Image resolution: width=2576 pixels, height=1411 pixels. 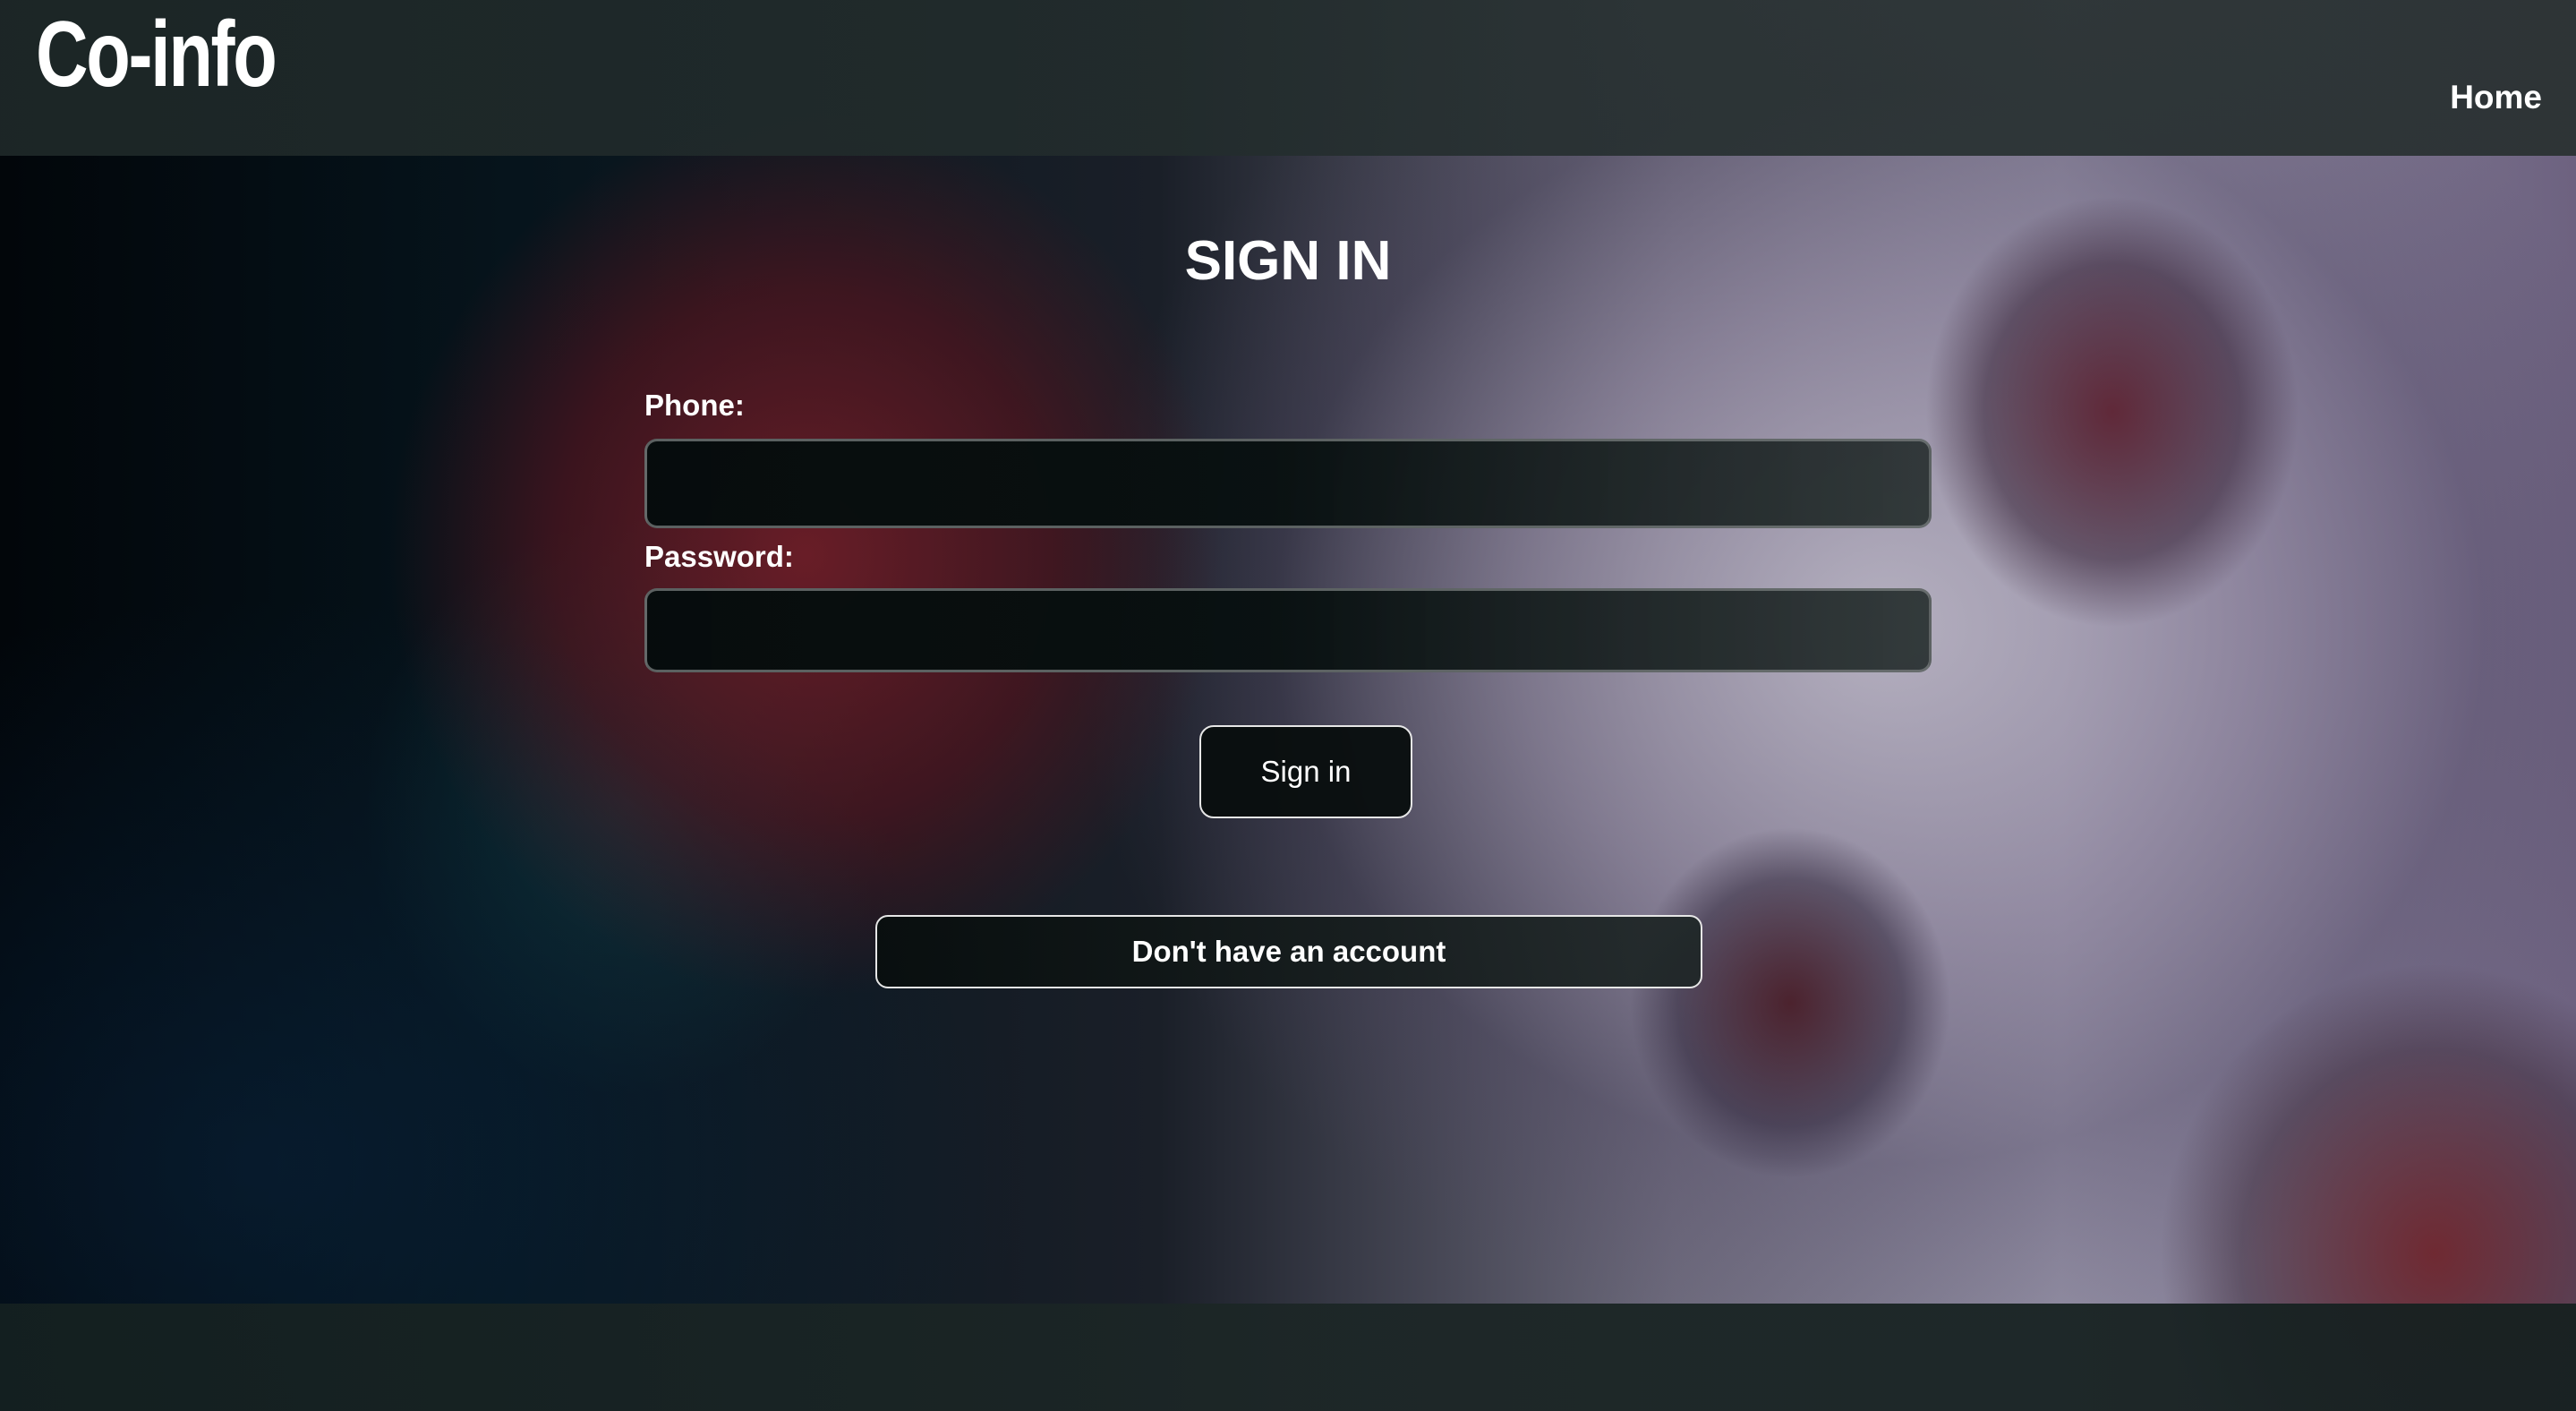 I want to click on page-title: SIGN IN, so click(x=1288, y=261).